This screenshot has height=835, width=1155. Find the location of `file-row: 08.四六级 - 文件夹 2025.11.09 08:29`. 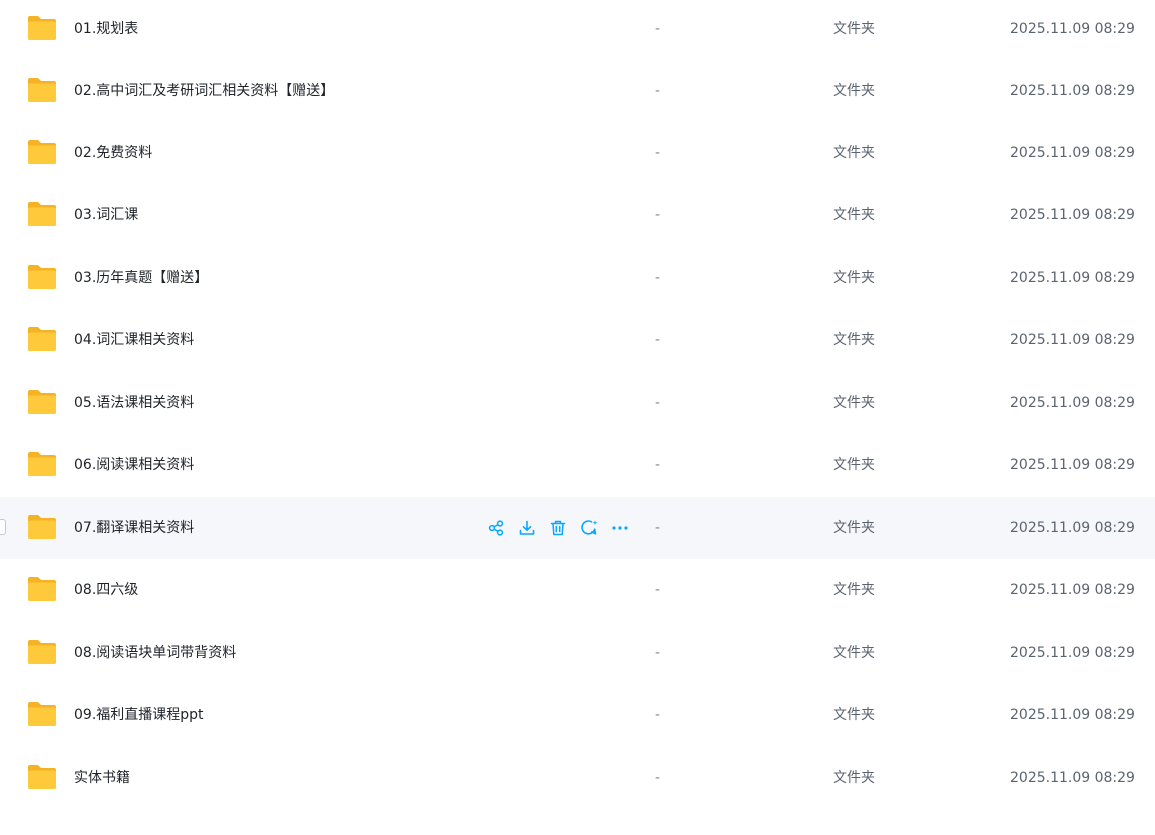

file-row: 08.四六级 - 文件夹 2025.11.09 08:29 is located at coordinates (577, 590).